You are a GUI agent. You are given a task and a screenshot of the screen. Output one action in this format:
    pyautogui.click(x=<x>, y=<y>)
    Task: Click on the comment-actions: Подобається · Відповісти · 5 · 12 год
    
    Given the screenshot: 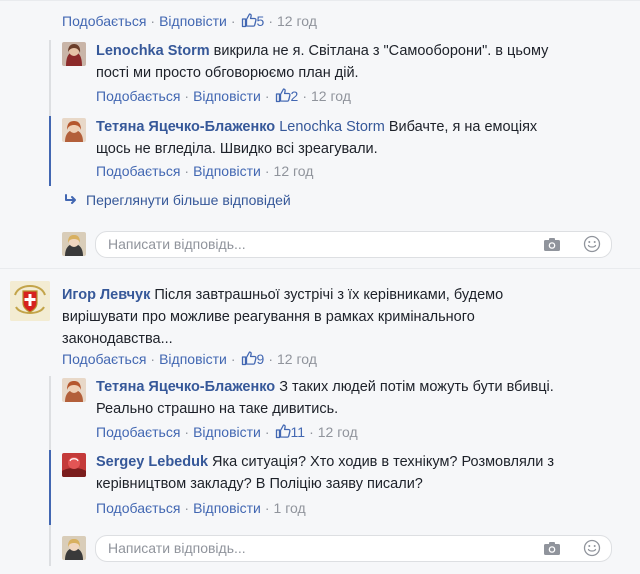 What is the action you would take?
    pyautogui.click(x=189, y=20)
    